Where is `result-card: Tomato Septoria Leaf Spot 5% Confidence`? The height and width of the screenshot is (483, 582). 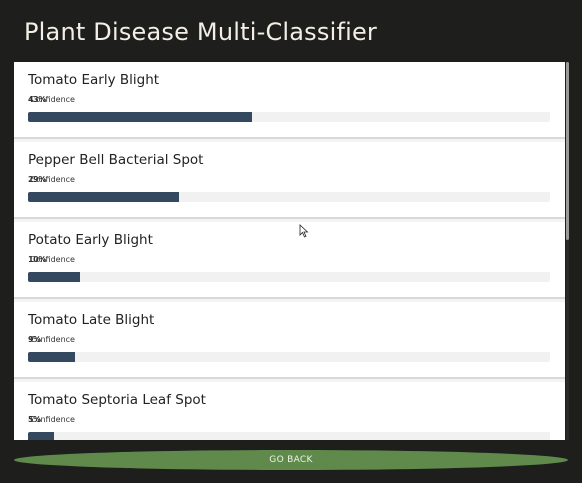 result-card: Tomato Septoria Leaf Spot 5% Confidence is located at coordinates (289, 411).